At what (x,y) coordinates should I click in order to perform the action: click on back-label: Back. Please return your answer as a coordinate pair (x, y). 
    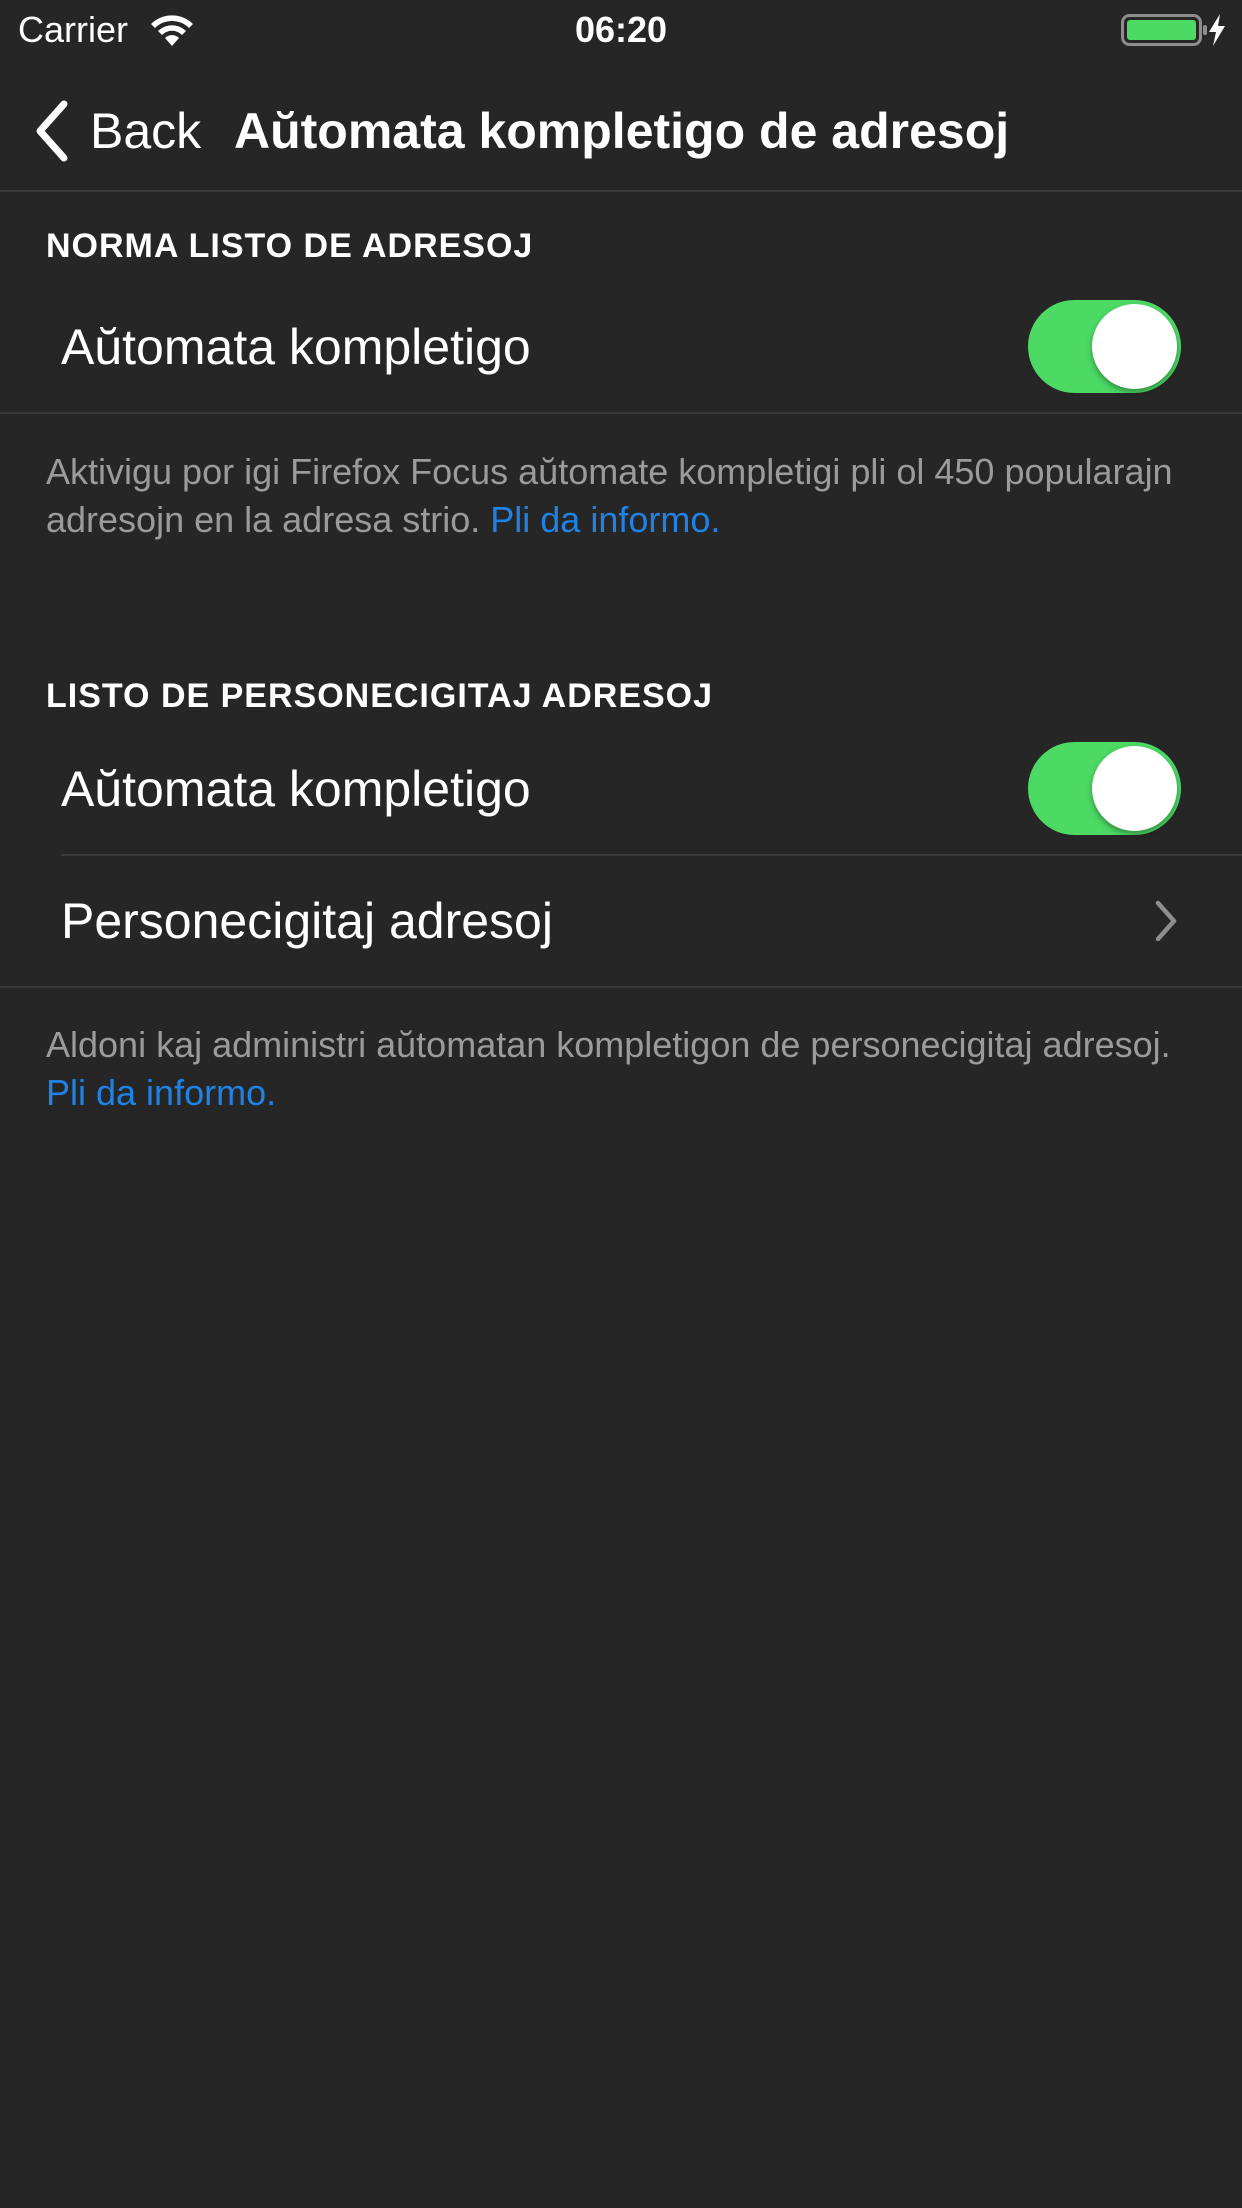
    Looking at the image, I should click on (146, 131).